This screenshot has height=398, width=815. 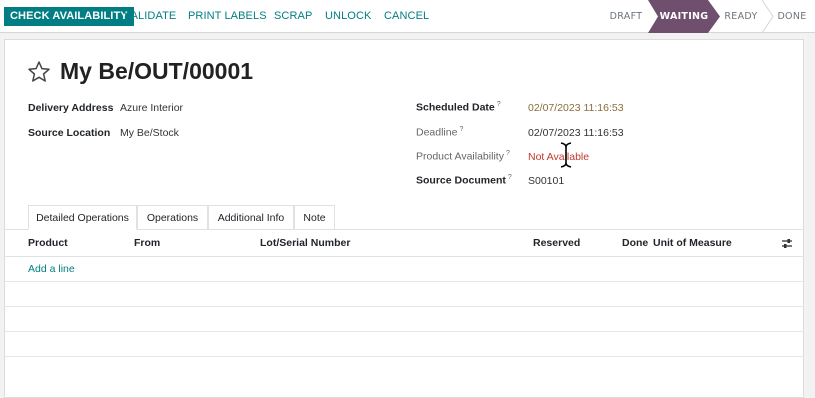 What do you see at coordinates (437, 132) in the screenshot?
I see `deadline-label-text: Deadline` at bounding box center [437, 132].